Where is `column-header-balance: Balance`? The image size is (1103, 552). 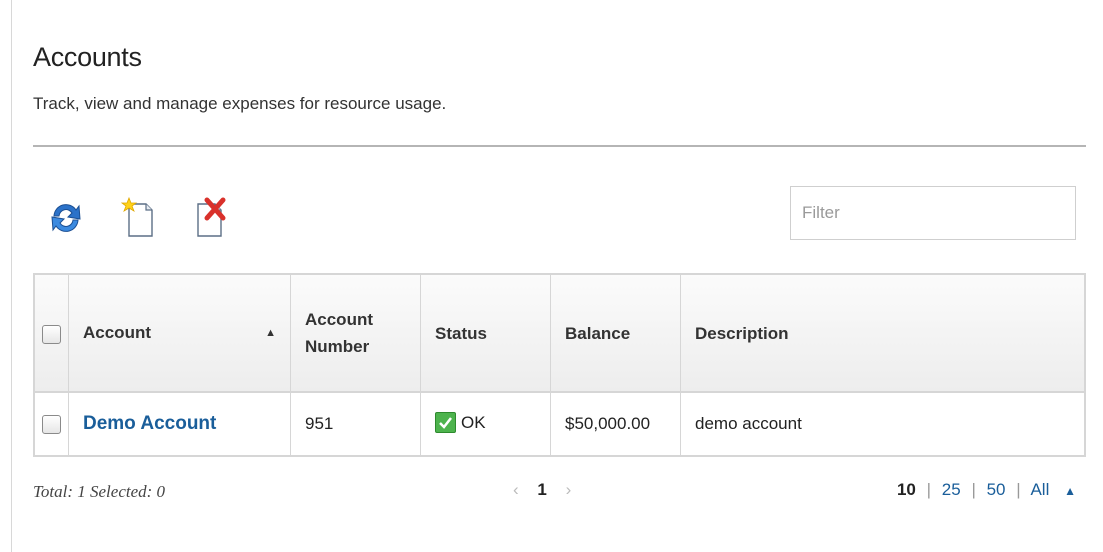 column-header-balance: Balance is located at coordinates (615, 333).